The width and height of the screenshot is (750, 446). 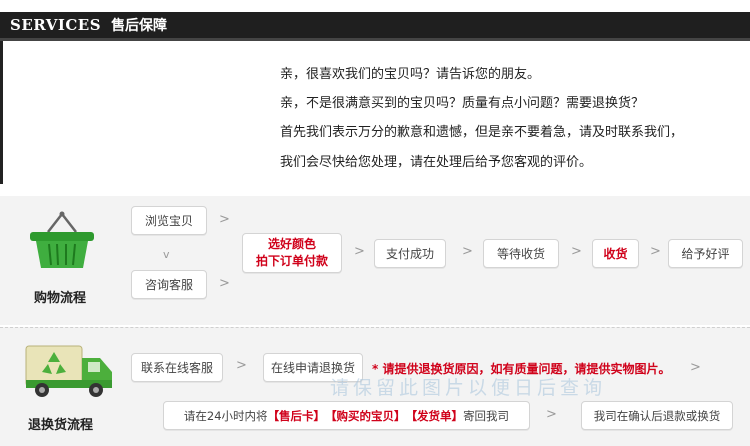 I want to click on step-refund-or-exchange: 我司在确认后退款或换货, so click(x=657, y=415).